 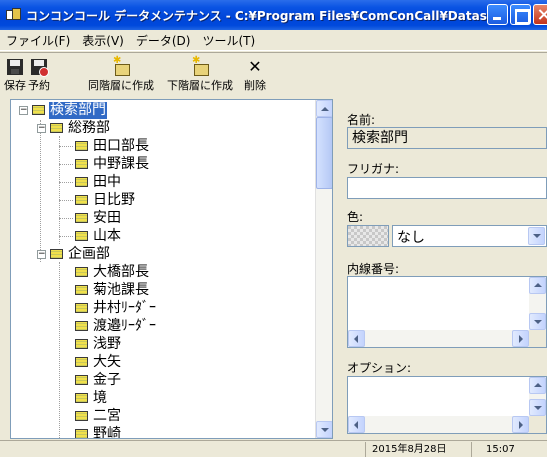 I want to click on chevron-down-icon, so click(x=536, y=236).